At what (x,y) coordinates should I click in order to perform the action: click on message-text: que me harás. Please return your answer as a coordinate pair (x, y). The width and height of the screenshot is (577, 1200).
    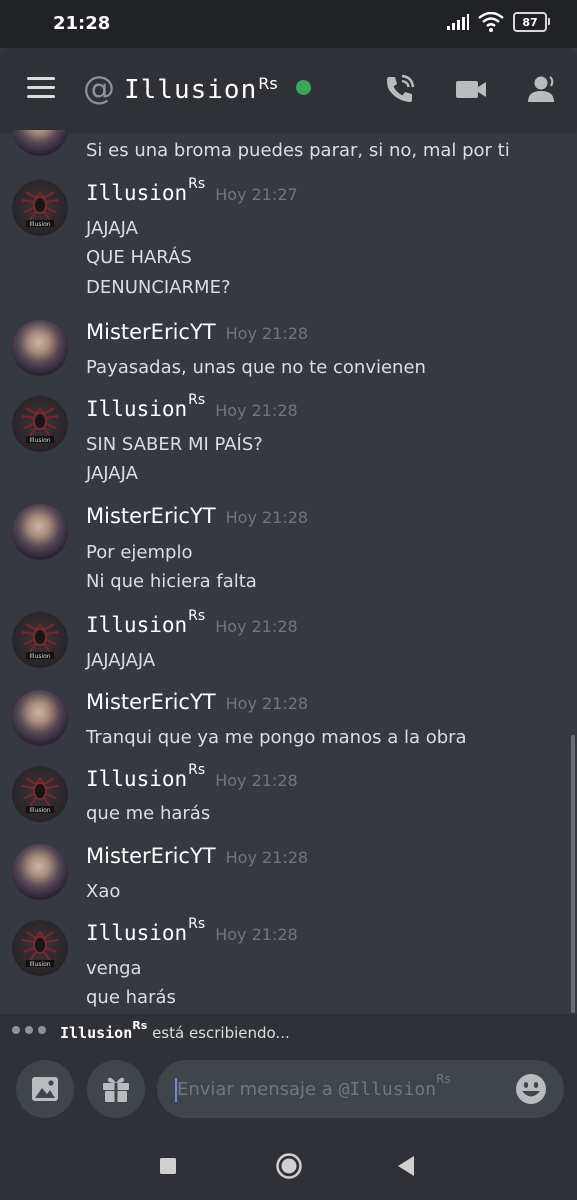
    Looking at the image, I should click on (148, 813).